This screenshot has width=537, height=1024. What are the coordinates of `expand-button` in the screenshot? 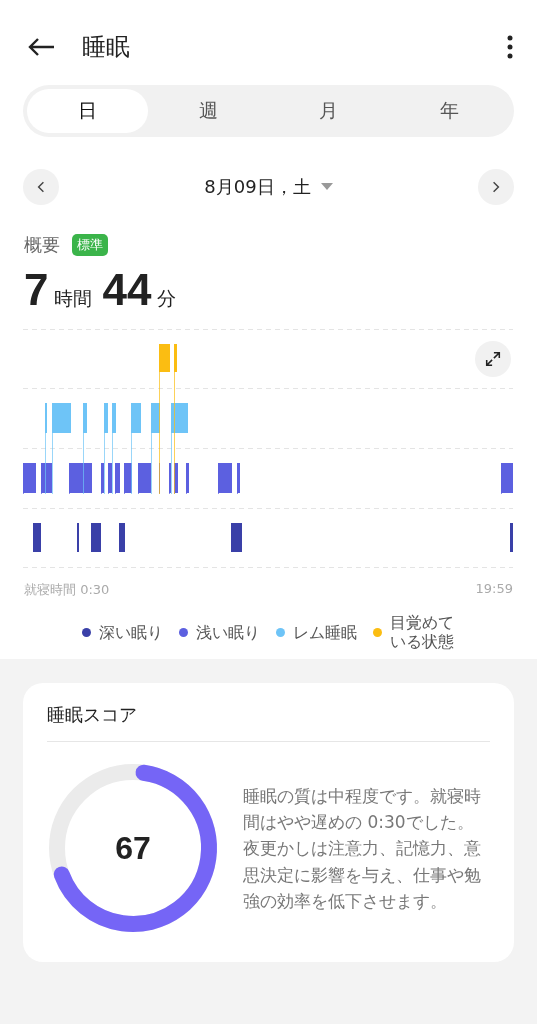 It's located at (493, 359).